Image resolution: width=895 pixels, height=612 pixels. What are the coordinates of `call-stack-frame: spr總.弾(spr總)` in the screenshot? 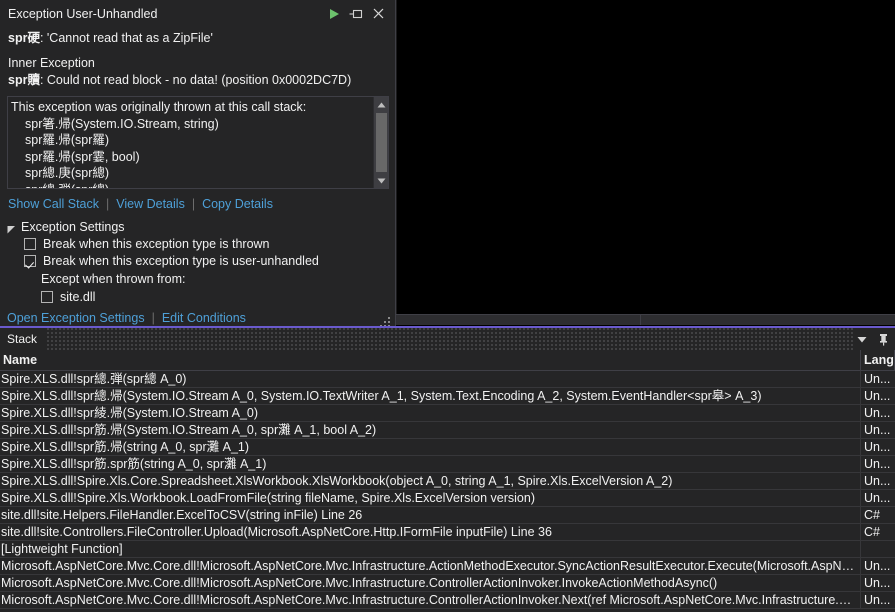 It's located at (192, 185).